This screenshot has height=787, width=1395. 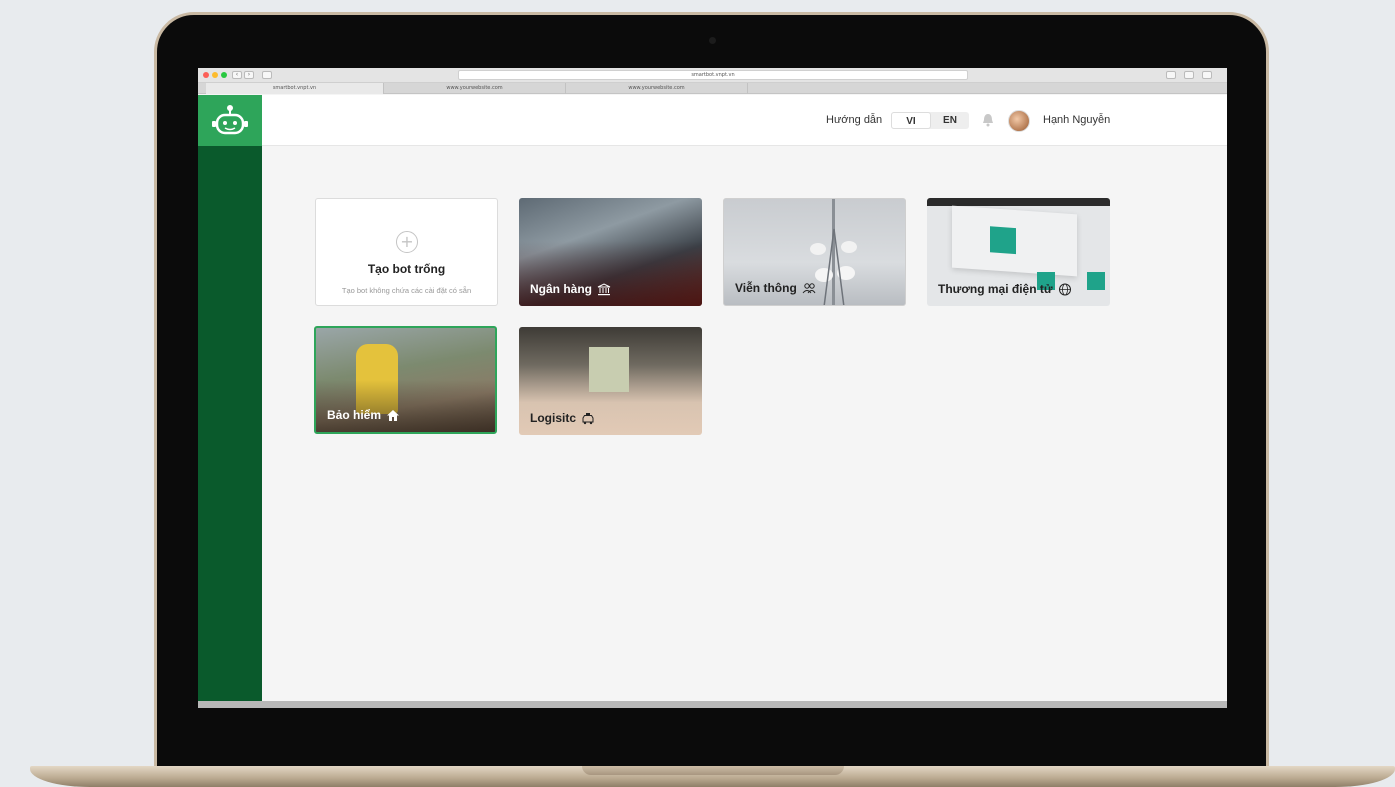 I want to click on tab-website-2: www.yourwebsite.com, so click(x=657, y=88).